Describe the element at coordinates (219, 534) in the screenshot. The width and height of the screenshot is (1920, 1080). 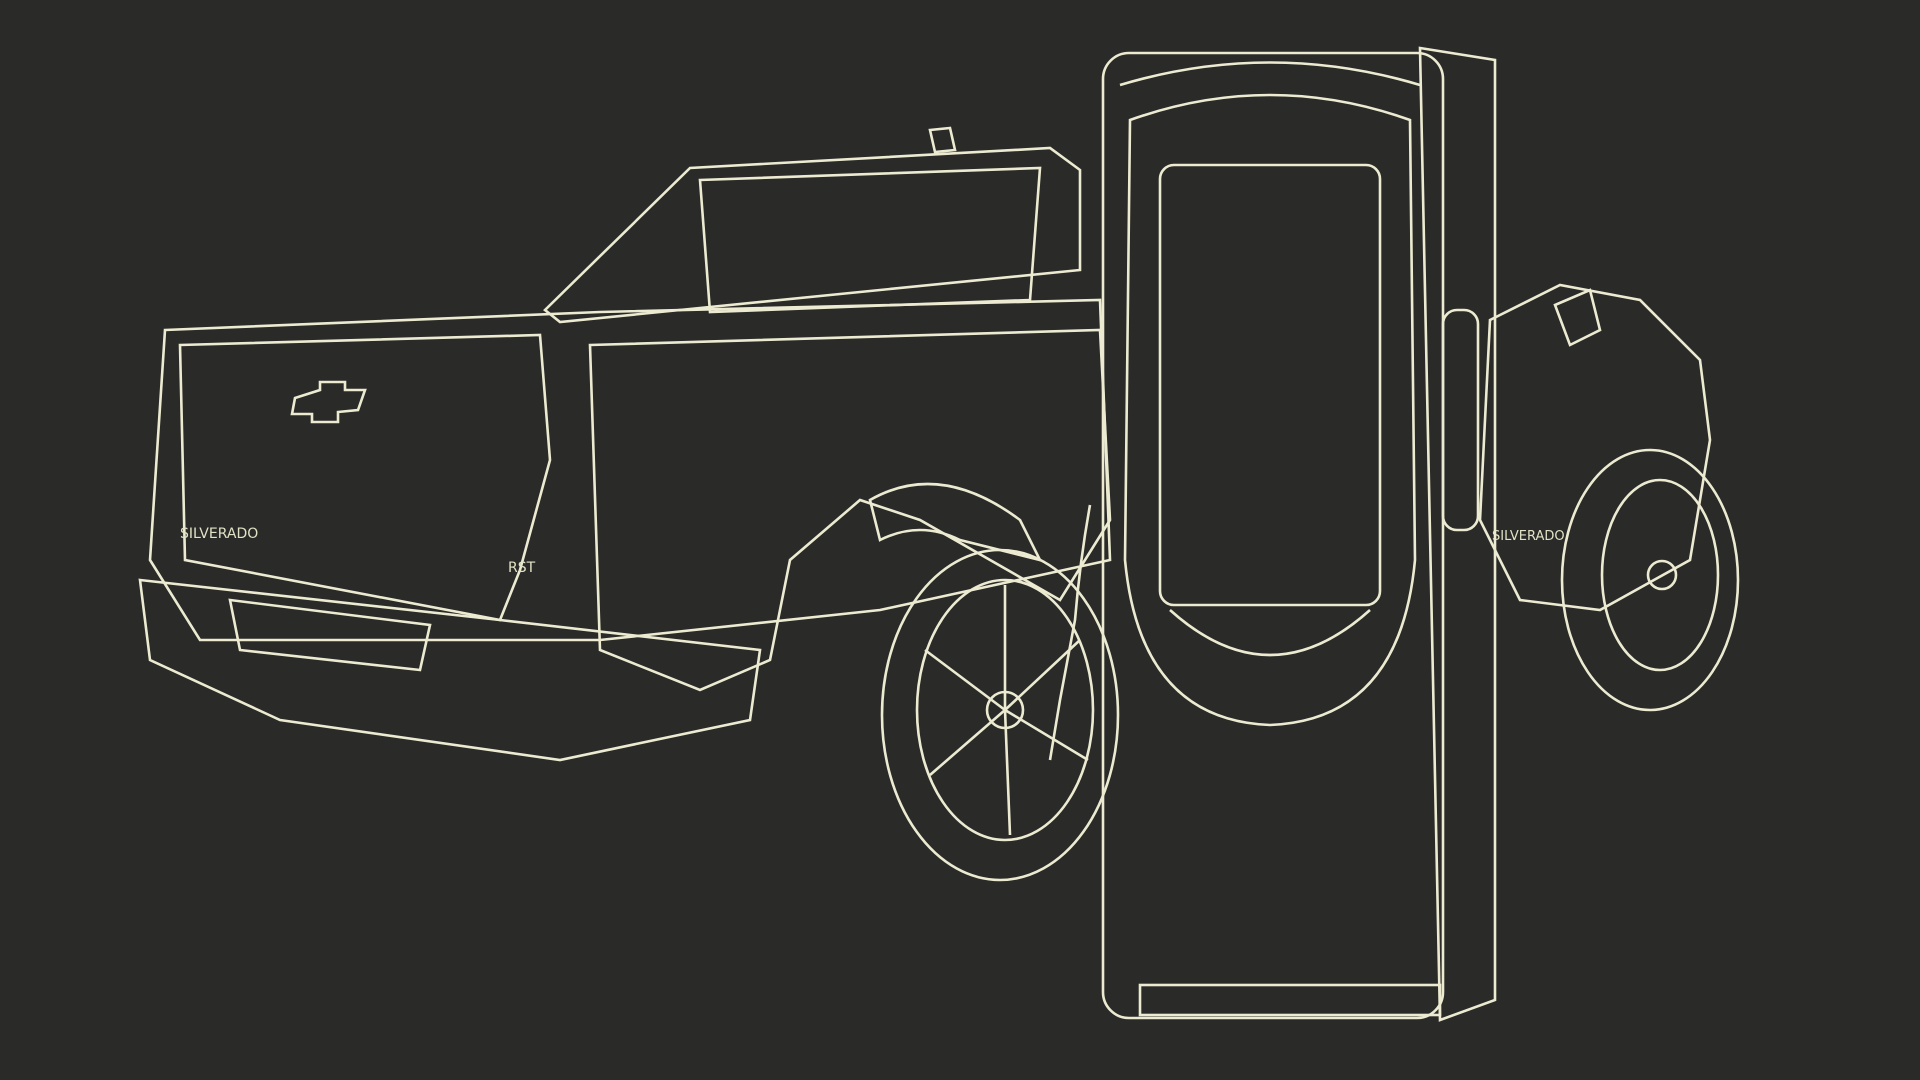
I see `silverado-badge-rear: SILVERADO` at that location.